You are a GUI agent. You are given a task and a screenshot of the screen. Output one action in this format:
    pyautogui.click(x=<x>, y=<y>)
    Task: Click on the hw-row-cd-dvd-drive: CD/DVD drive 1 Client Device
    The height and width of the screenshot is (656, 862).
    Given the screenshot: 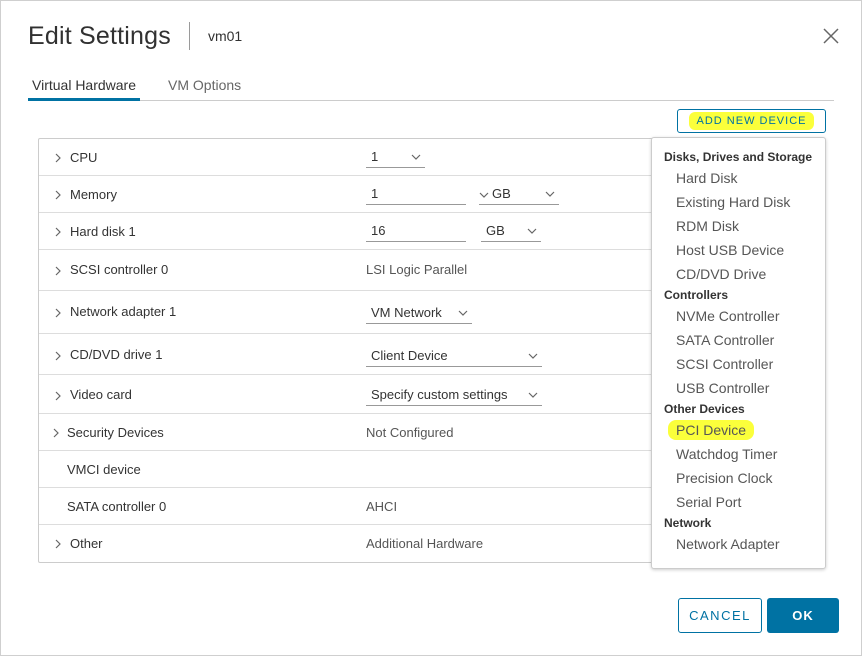 What is the action you would take?
    pyautogui.click(x=348, y=354)
    